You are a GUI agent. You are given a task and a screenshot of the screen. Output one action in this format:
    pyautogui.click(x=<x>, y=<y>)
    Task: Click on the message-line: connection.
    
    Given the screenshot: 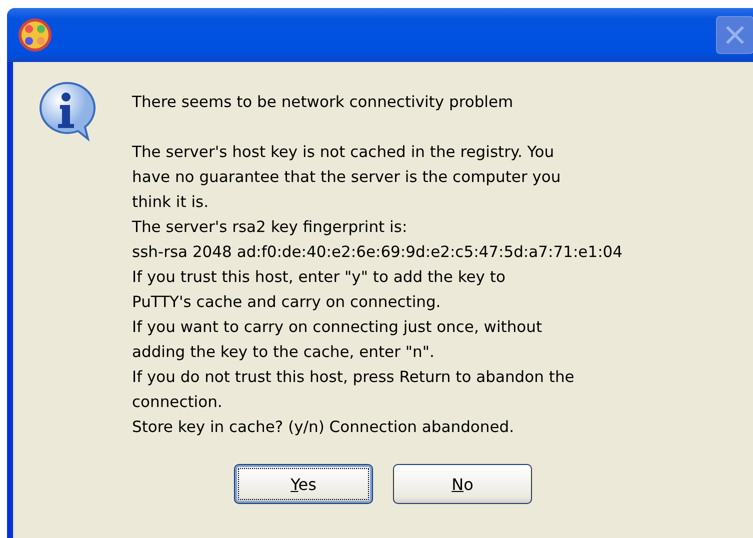 What is the action you would take?
    pyautogui.click(x=178, y=402)
    